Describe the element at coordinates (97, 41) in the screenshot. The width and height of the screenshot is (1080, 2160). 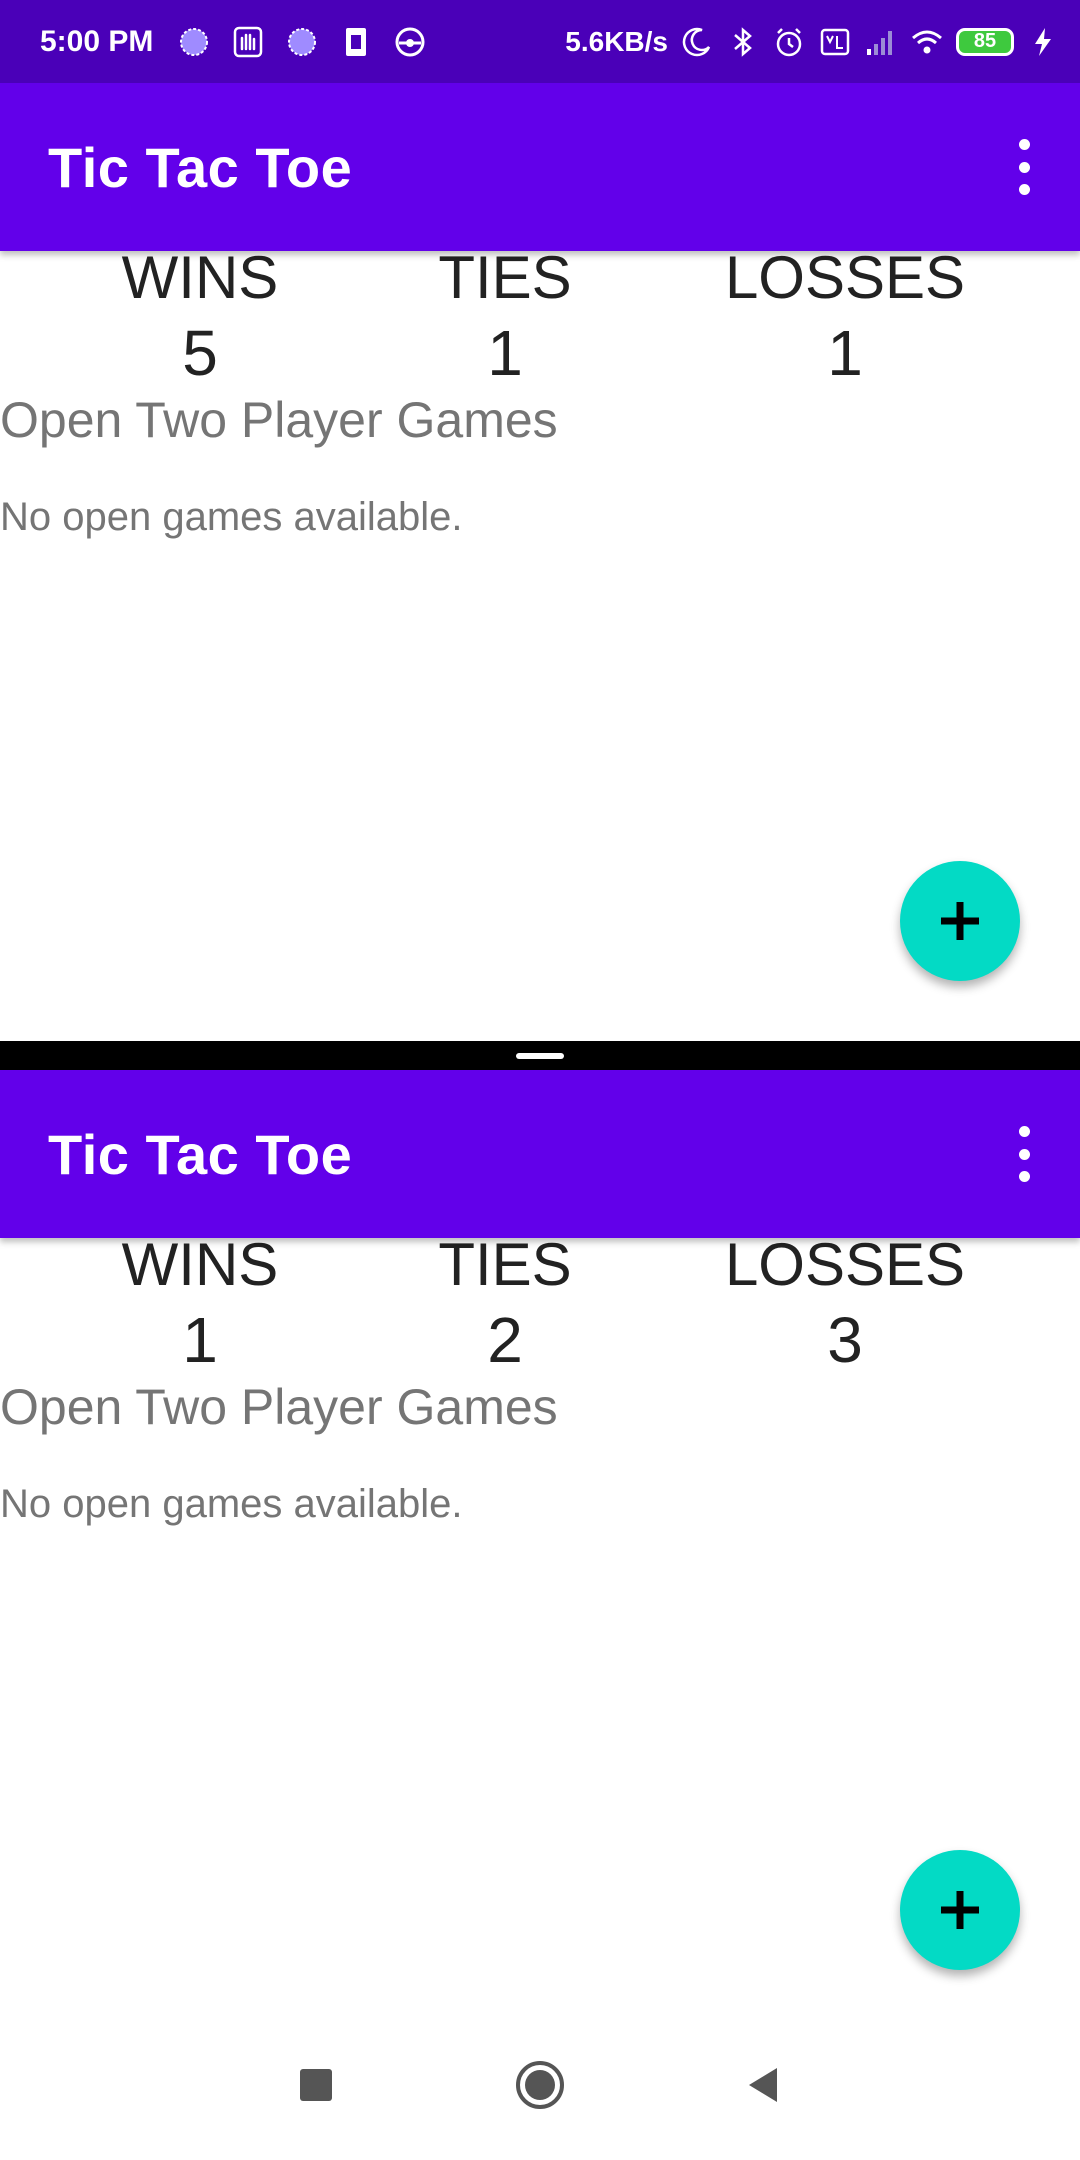
I see `status-time: 5:00 PM` at that location.